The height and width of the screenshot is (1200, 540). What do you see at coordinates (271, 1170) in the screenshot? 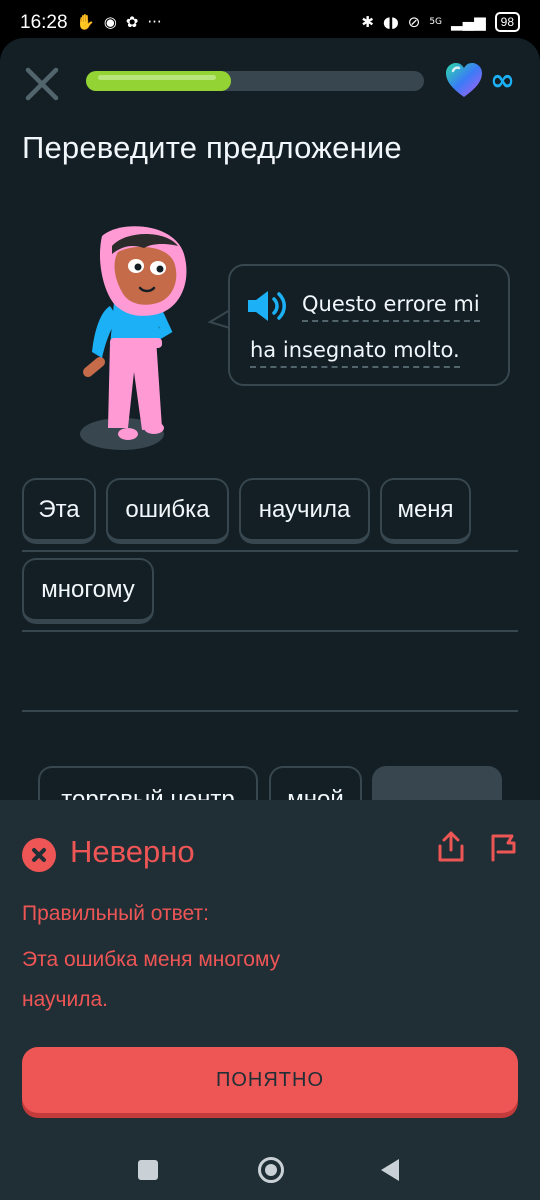
I see `home-icon` at bounding box center [271, 1170].